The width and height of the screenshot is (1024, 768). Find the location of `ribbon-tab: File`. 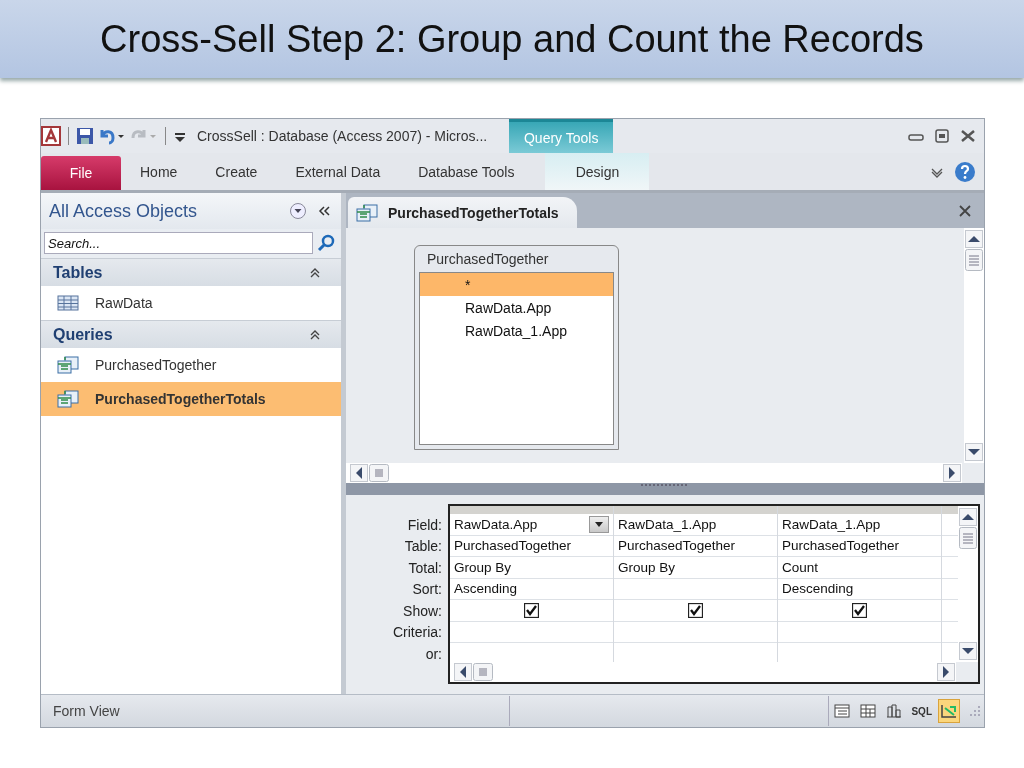

ribbon-tab: File is located at coordinates (81, 173).